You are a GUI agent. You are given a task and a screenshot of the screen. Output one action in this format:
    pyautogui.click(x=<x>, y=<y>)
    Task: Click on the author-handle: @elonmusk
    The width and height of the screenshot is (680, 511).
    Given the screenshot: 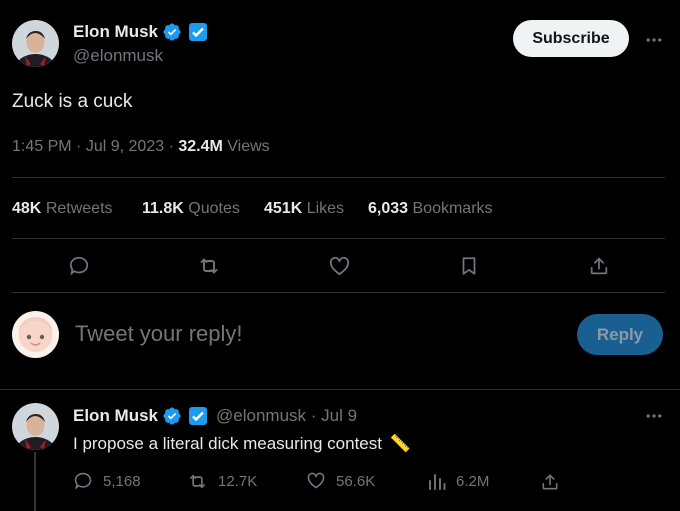 What is the action you would take?
    pyautogui.click(x=118, y=56)
    